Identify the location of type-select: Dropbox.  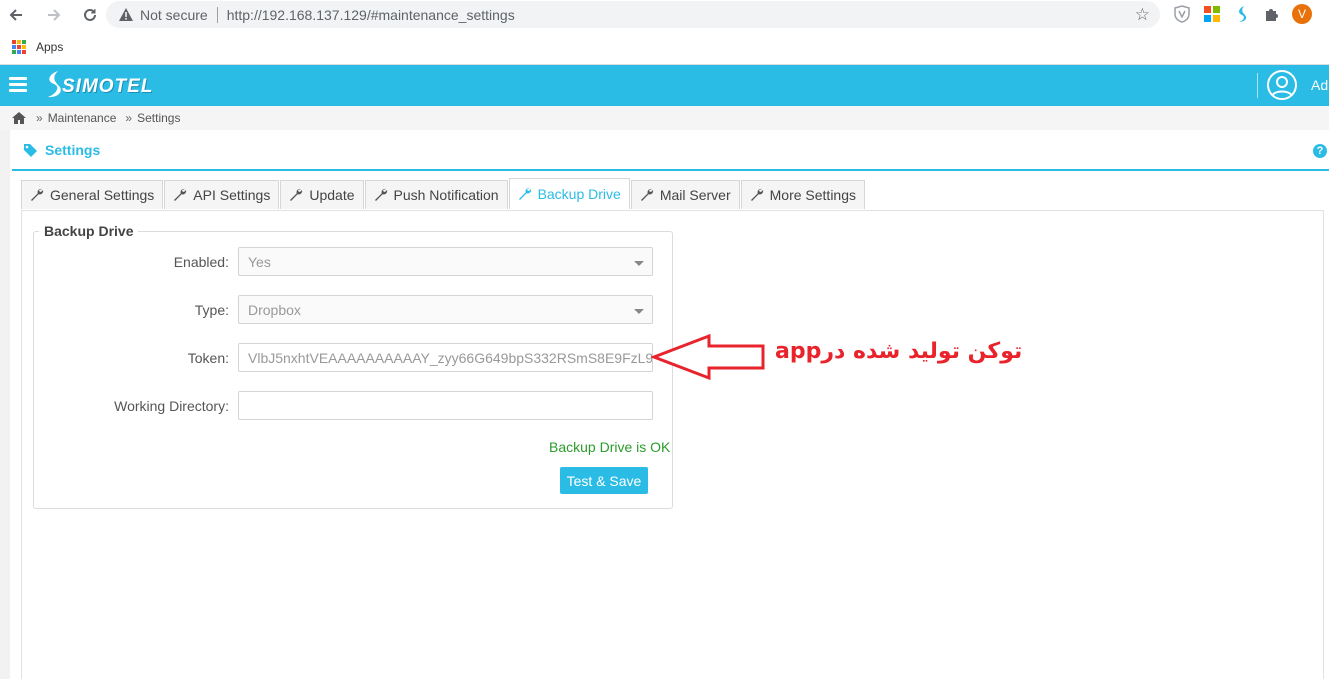
(445, 309).